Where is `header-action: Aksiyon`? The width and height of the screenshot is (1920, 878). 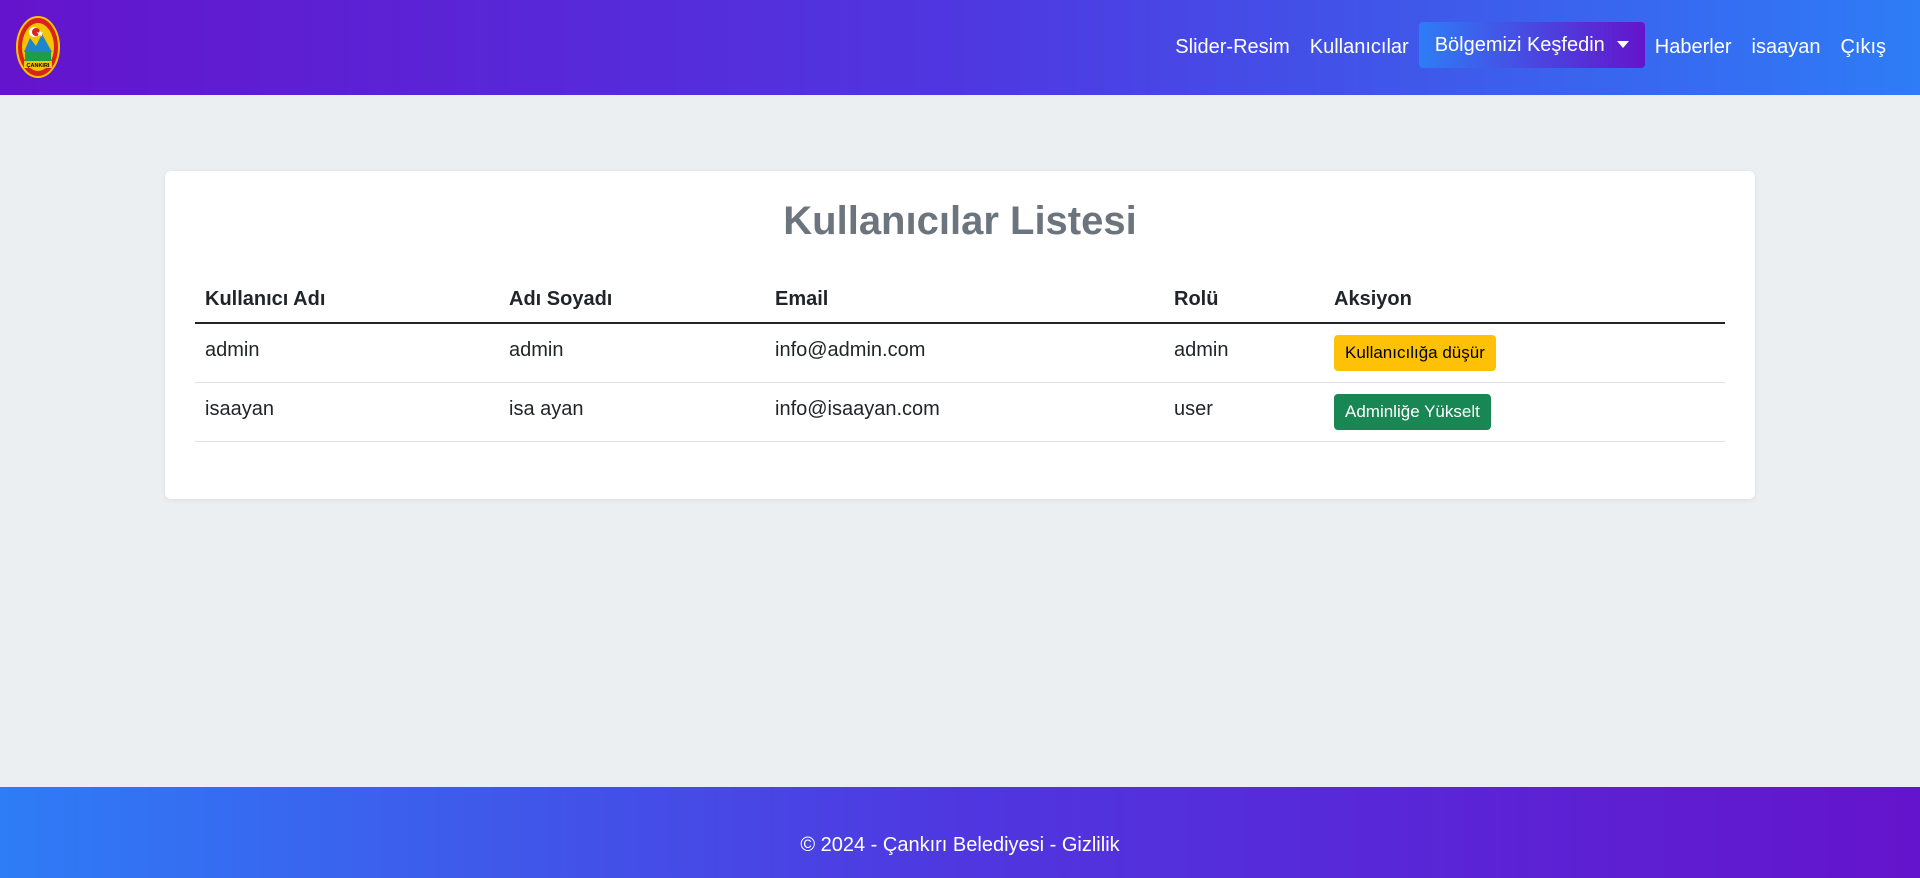 header-action: Aksiyon is located at coordinates (1524, 300).